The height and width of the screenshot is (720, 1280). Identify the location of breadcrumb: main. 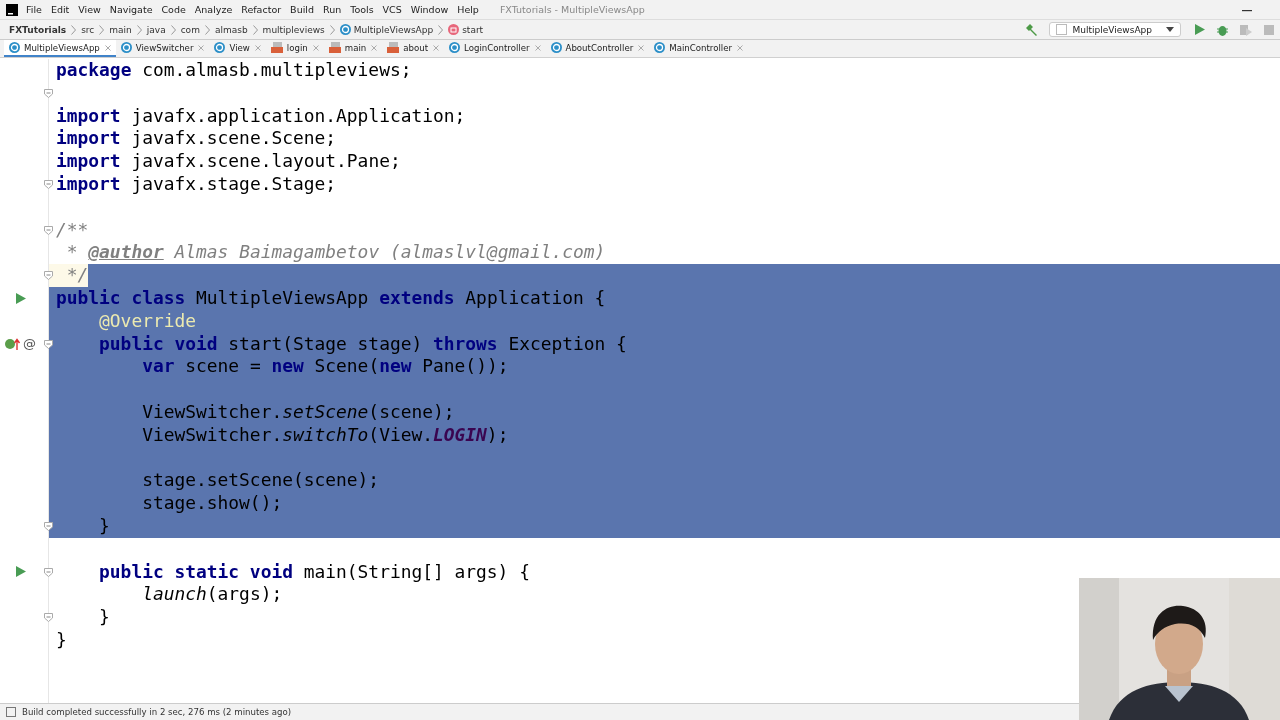
(120, 29).